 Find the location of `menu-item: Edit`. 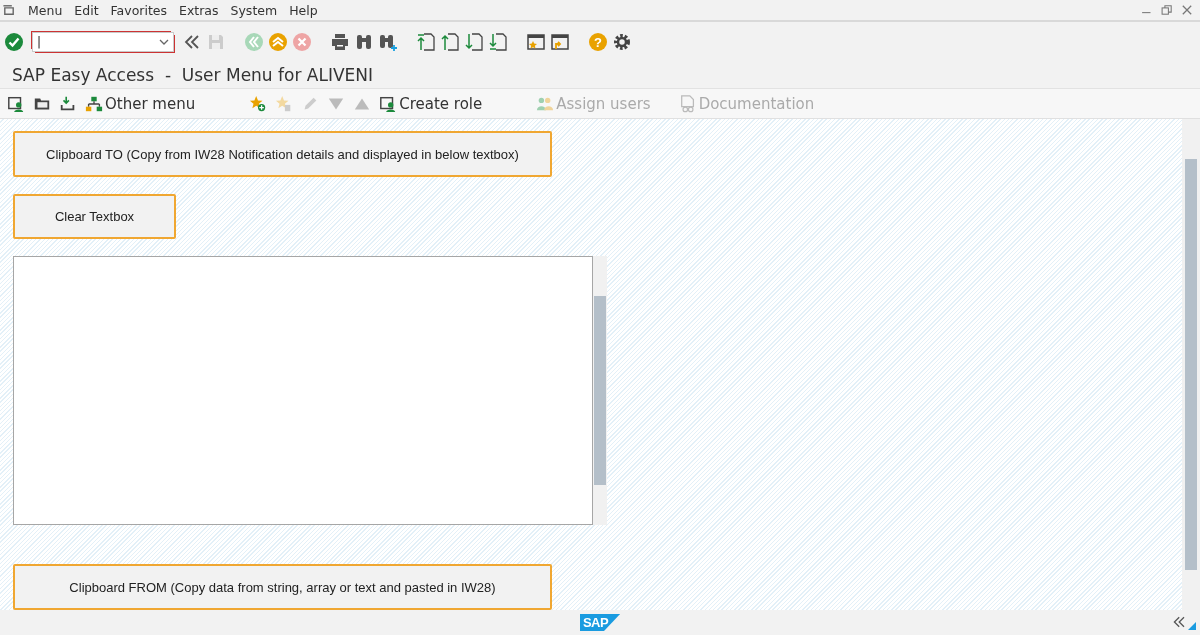

menu-item: Edit is located at coordinates (86, 10).